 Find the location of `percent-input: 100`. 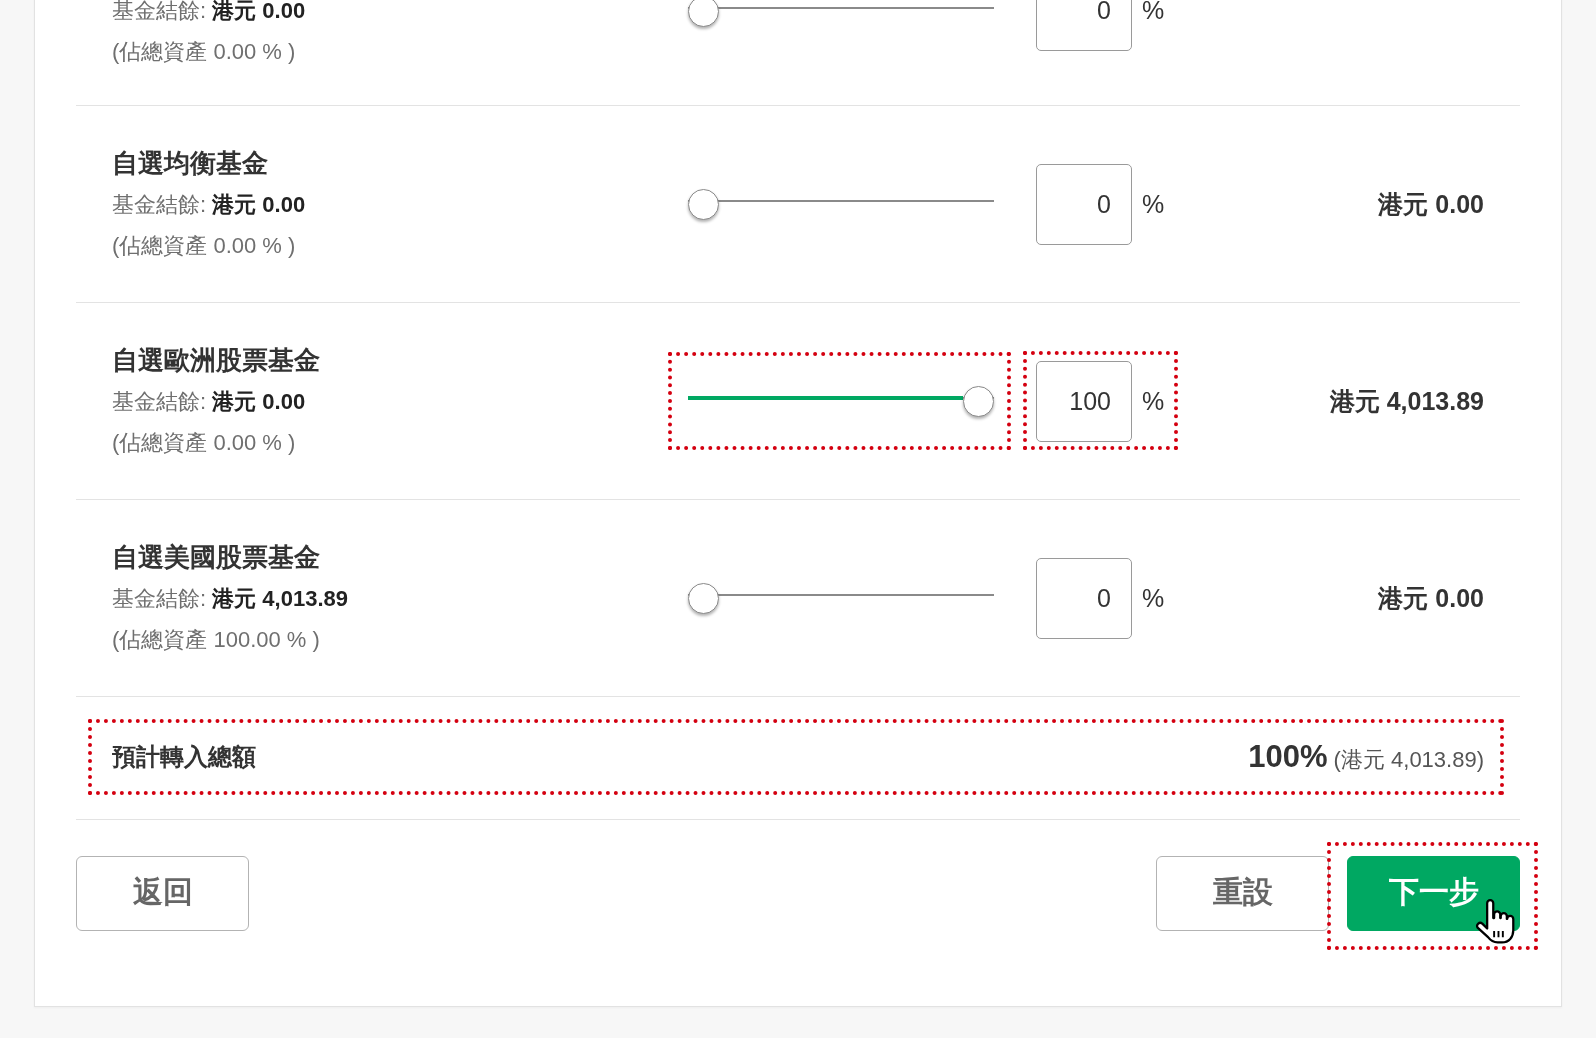

percent-input: 100 is located at coordinates (1084, 401).